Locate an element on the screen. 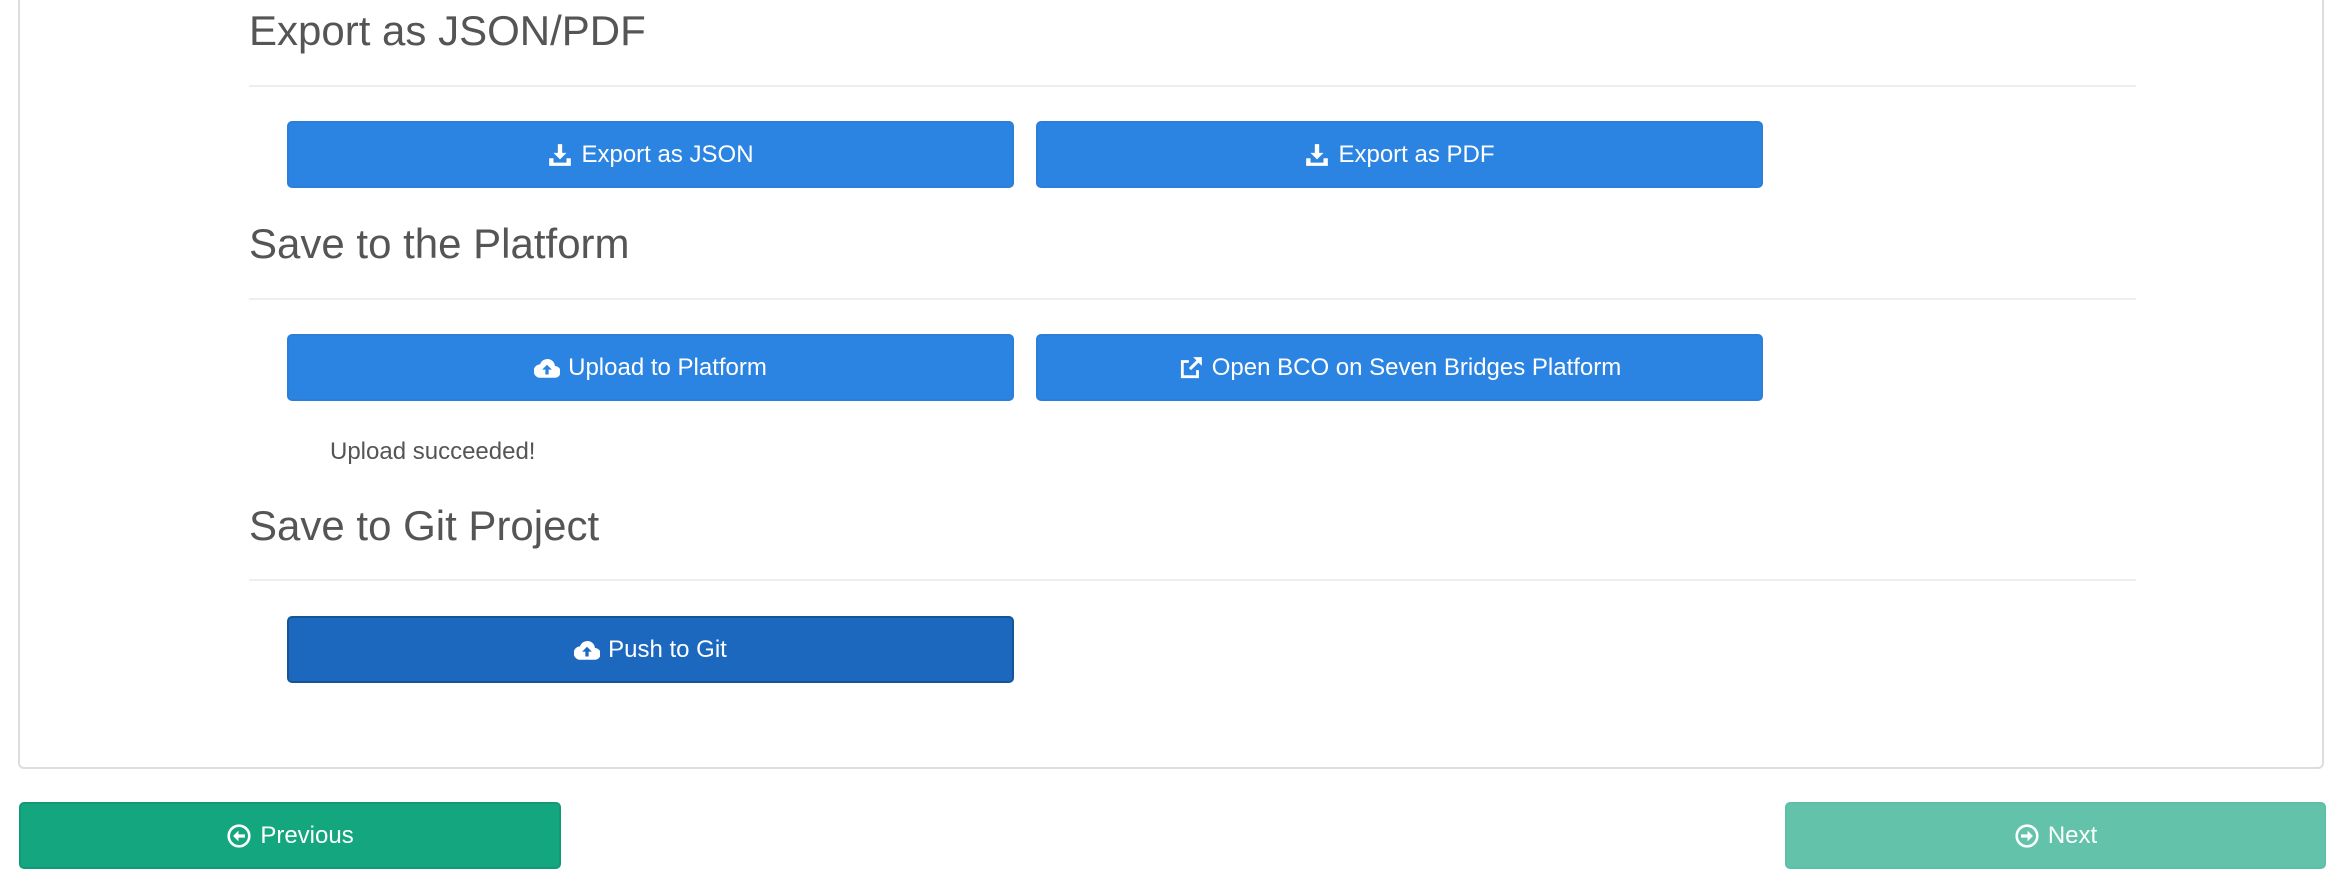 The image size is (2348, 890). export-json-button: Export as JSON is located at coordinates (650, 154).